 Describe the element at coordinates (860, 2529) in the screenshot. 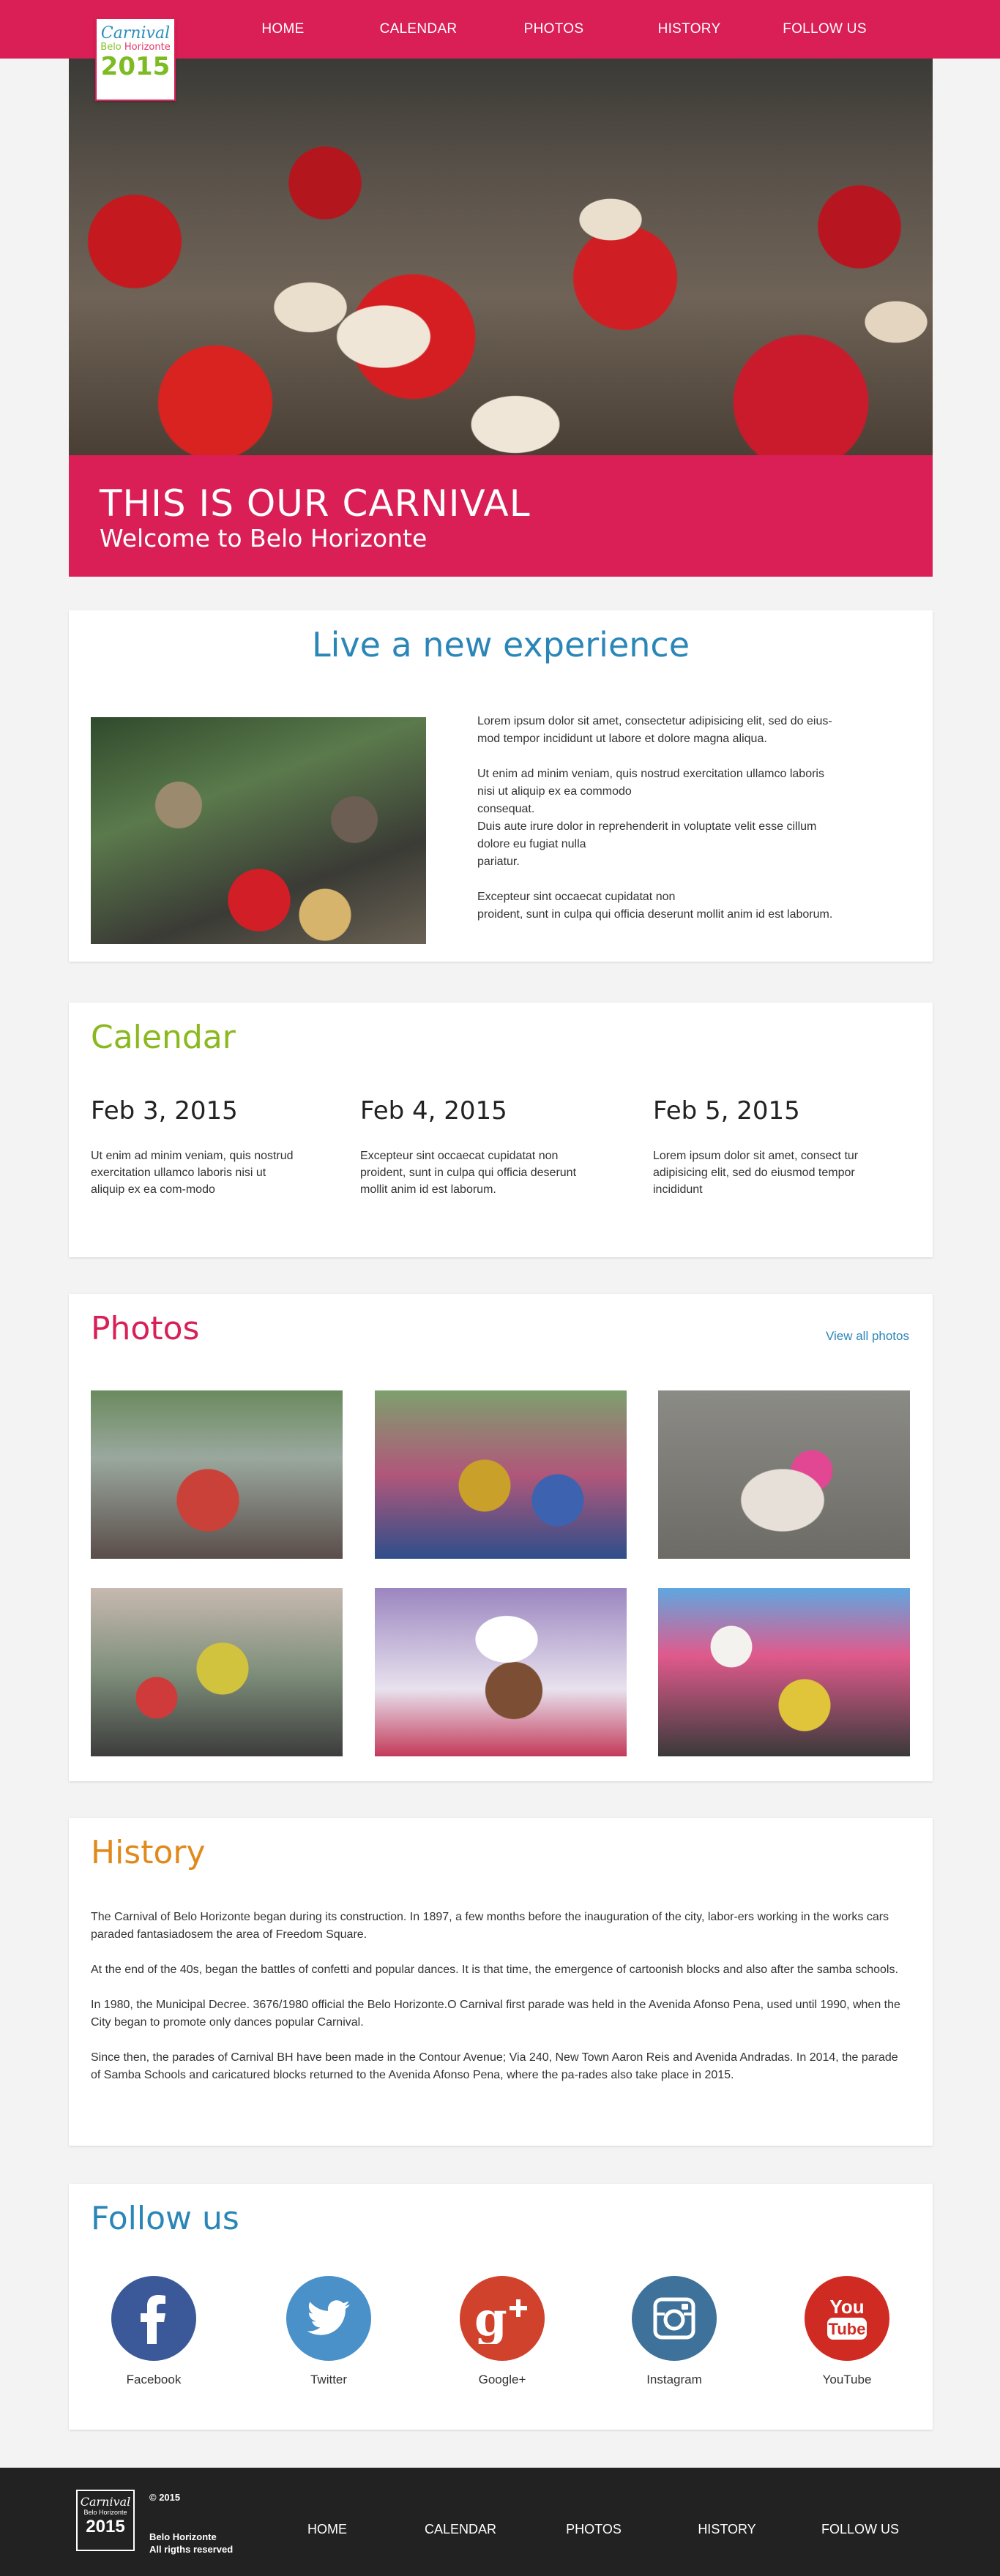

I see `footer-nav-follow-us: FOLLOW US` at that location.